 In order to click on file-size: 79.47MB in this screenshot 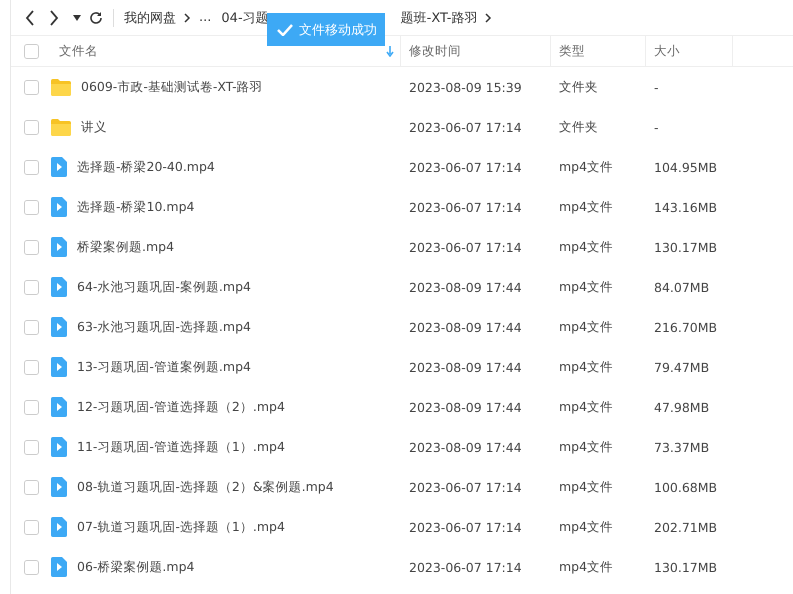, I will do `click(681, 367)`.